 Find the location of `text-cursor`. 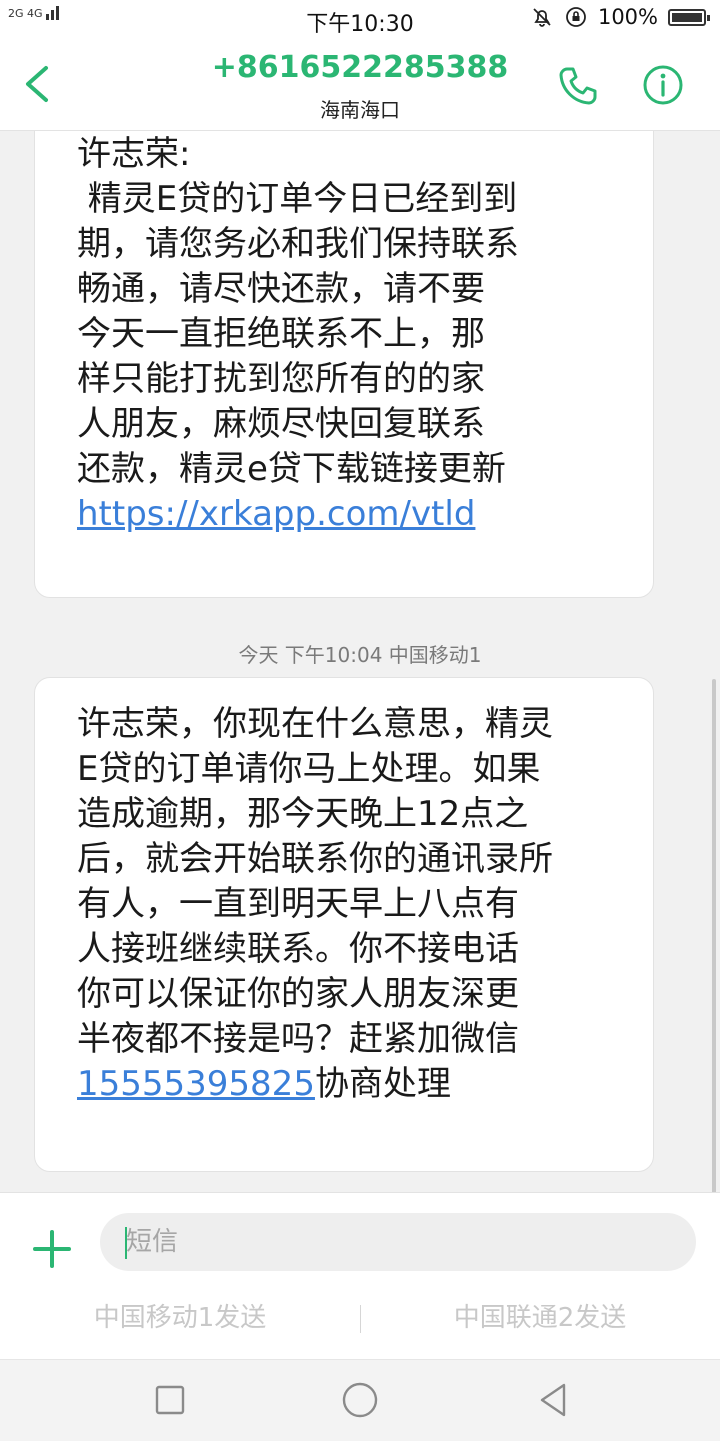

text-cursor is located at coordinates (126, 1243).